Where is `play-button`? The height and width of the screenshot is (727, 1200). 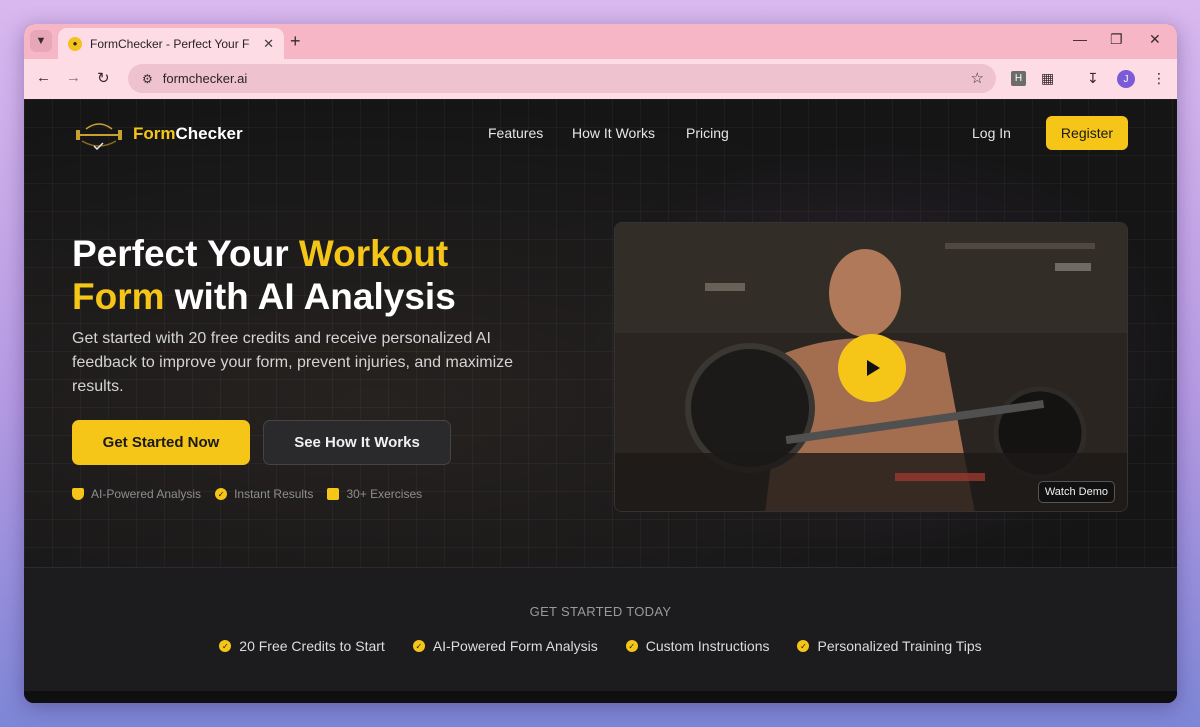 play-button is located at coordinates (872, 368).